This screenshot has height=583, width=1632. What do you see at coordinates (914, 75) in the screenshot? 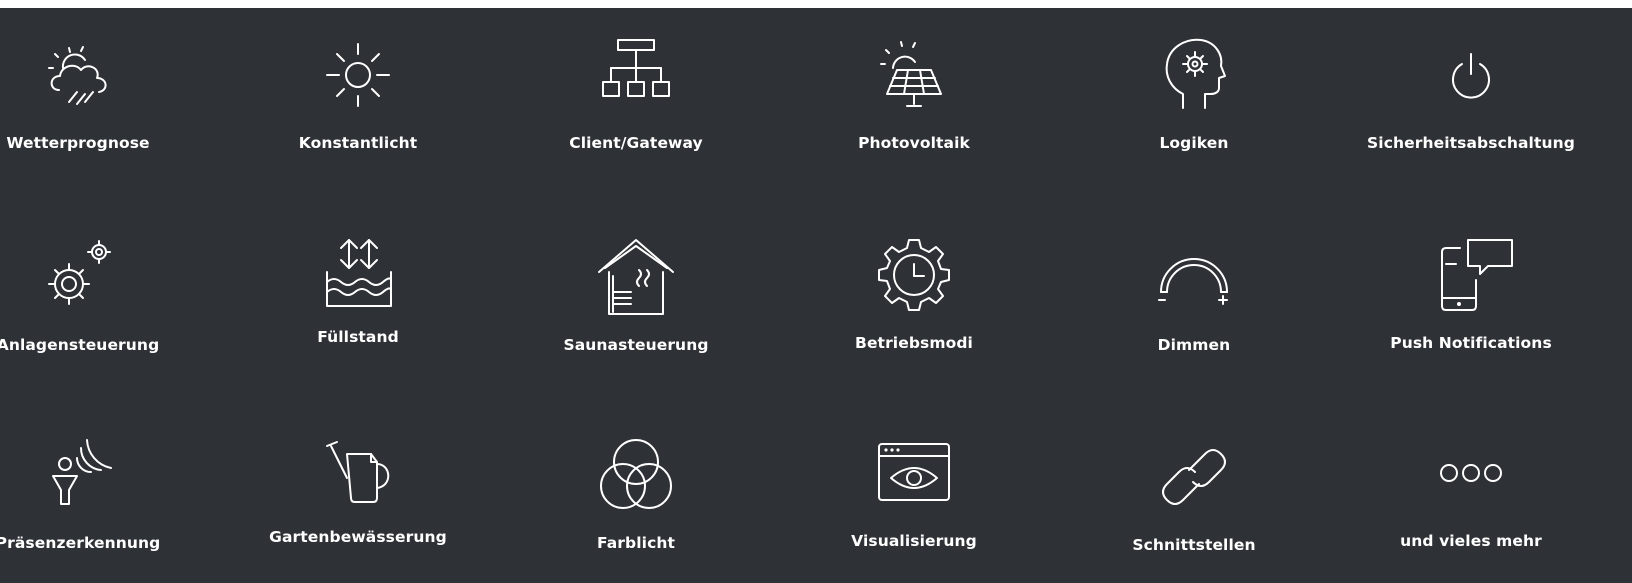
I see `solar-panel-icon` at bounding box center [914, 75].